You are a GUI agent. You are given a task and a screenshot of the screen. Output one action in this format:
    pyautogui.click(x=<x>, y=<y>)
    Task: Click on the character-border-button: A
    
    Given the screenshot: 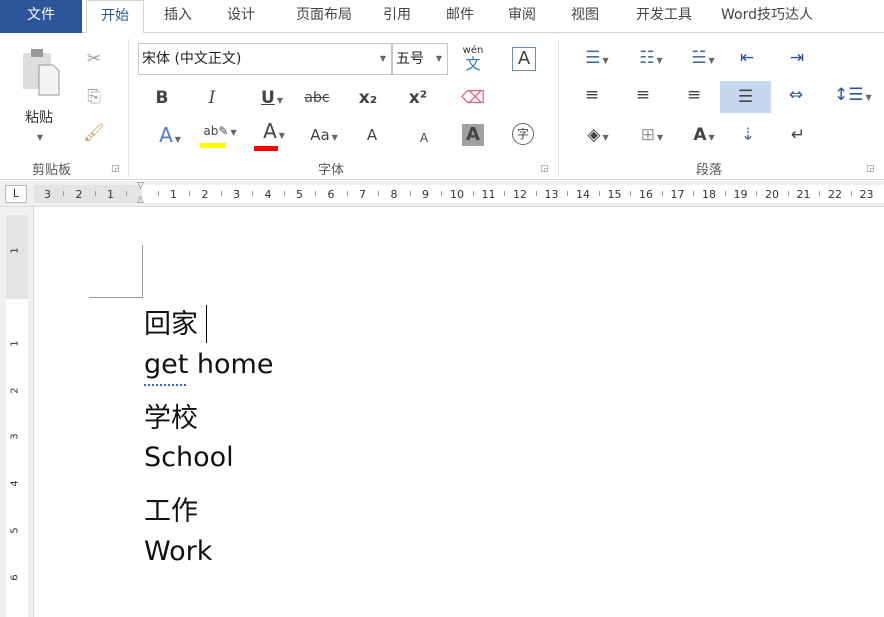 What is the action you would take?
    pyautogui.click(x=524, y=59)
    